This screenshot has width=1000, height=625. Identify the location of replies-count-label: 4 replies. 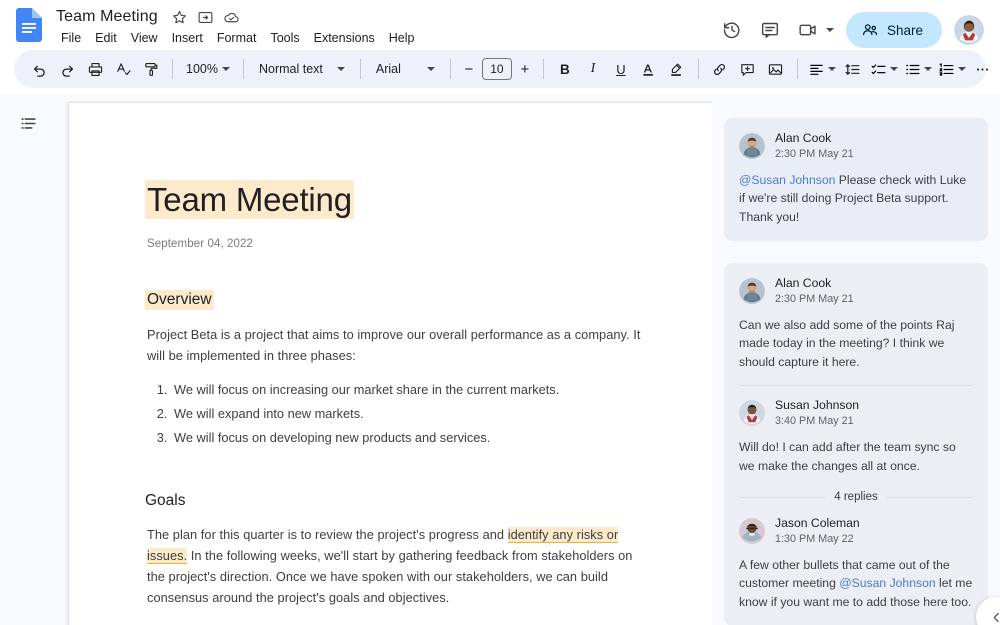
(855, 497).